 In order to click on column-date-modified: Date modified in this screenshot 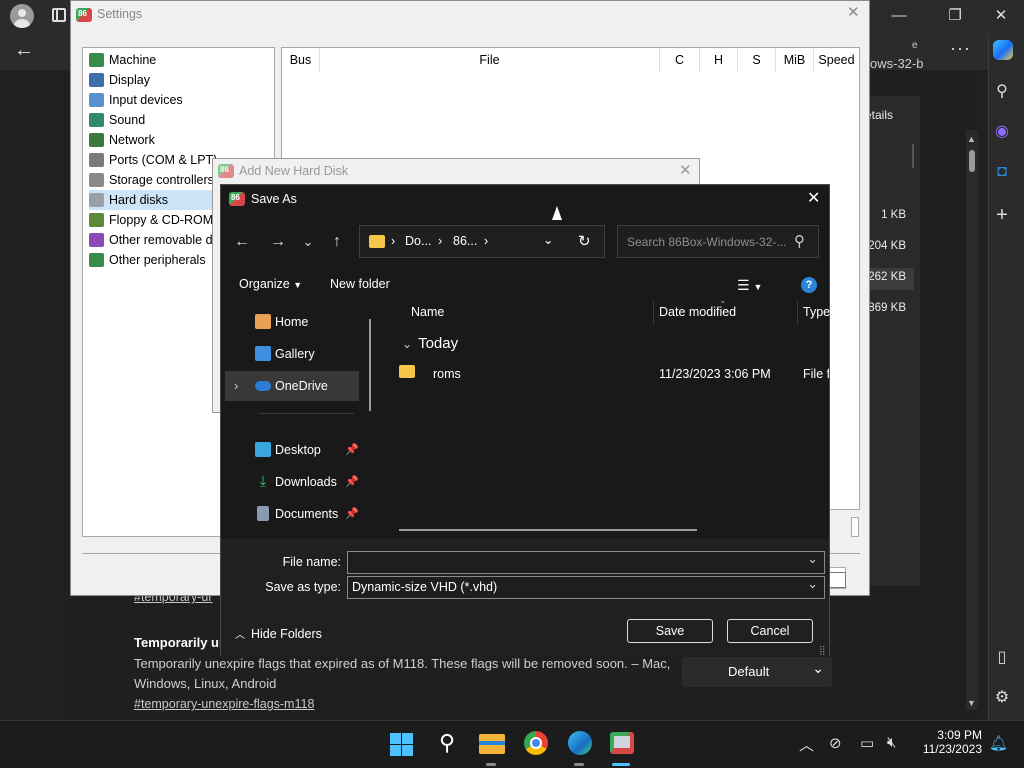, I will do `click(697, 312)`.